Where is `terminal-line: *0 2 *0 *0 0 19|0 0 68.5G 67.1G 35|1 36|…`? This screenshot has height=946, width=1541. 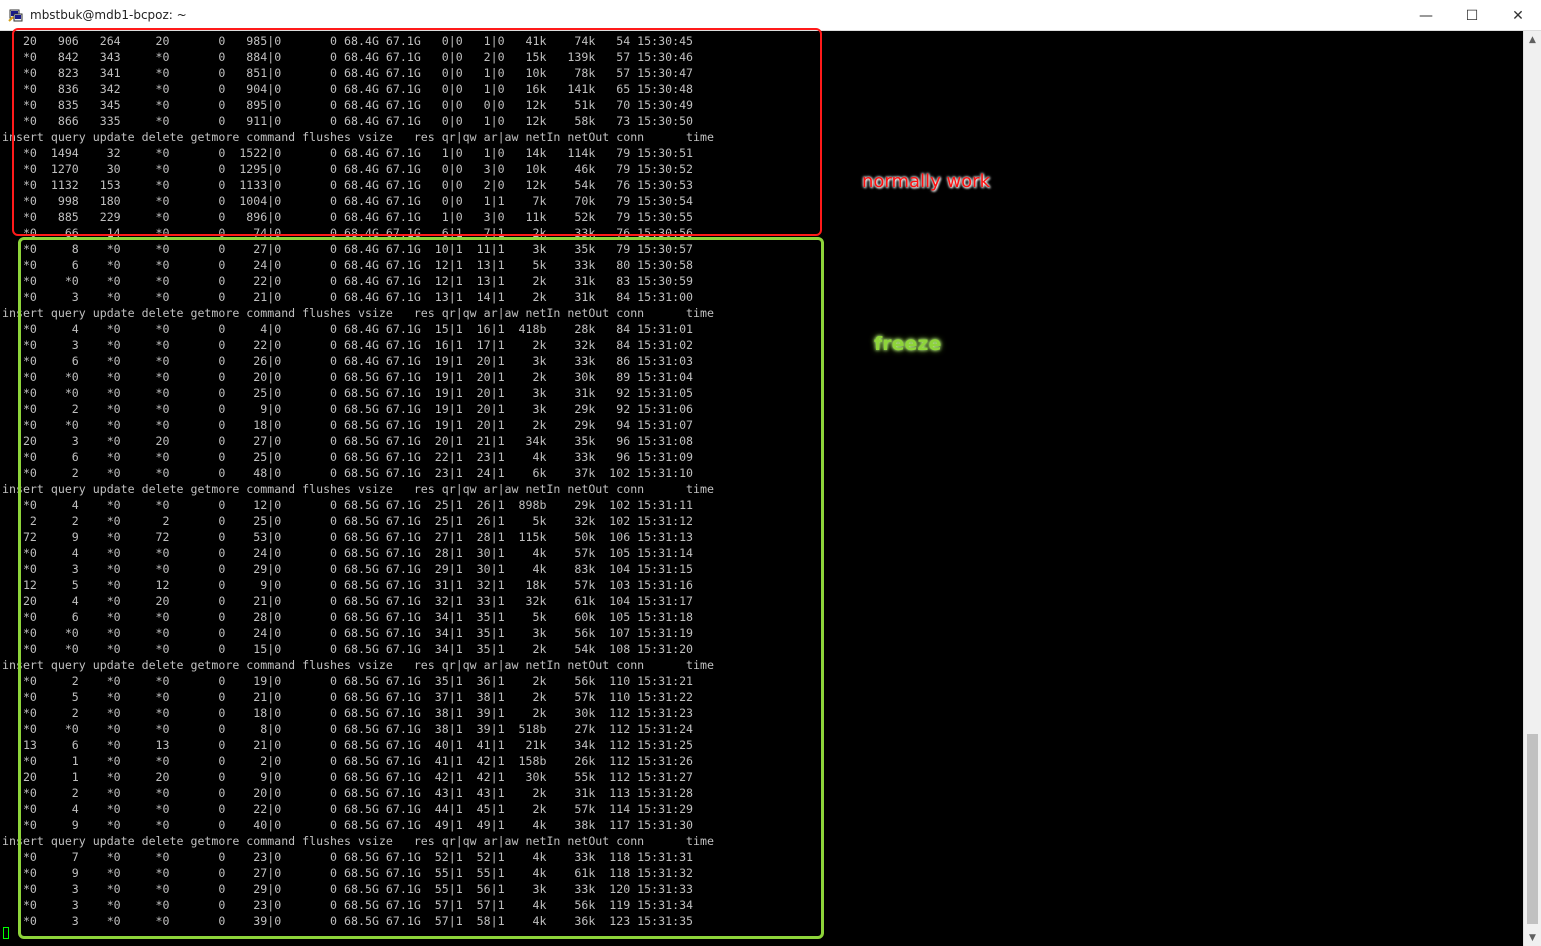 terminal-line: *0 2 *0 *0 0 19|0 0 68.5G 67.1G 35|1 36|… is located at coordinates (348, 681).